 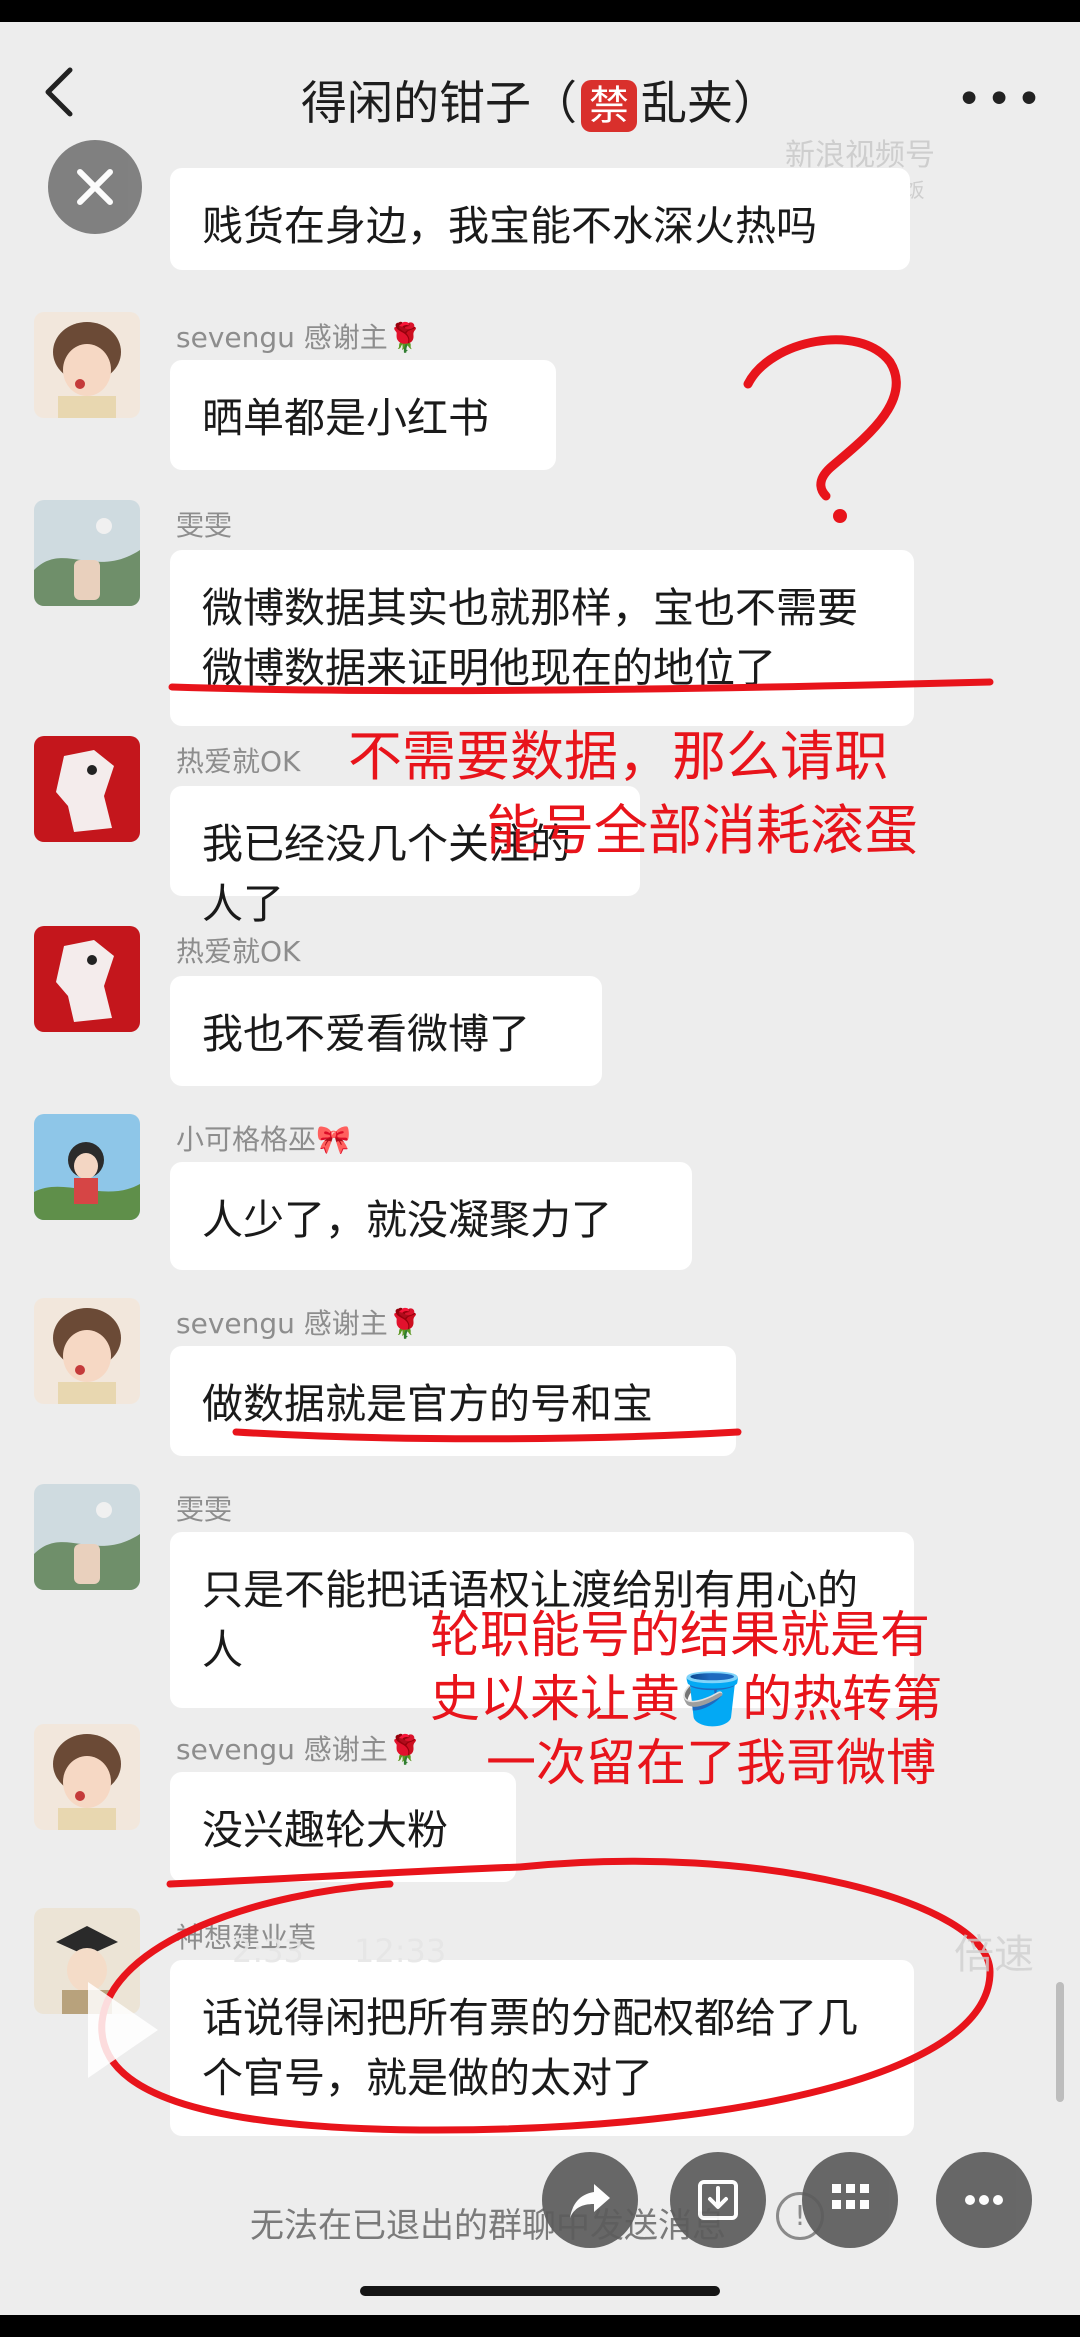 What do you see at coordinates (994, 1951) in the screenshot?
I see `playback-speed-button: 倍速` at bounding box center [994, 1951].